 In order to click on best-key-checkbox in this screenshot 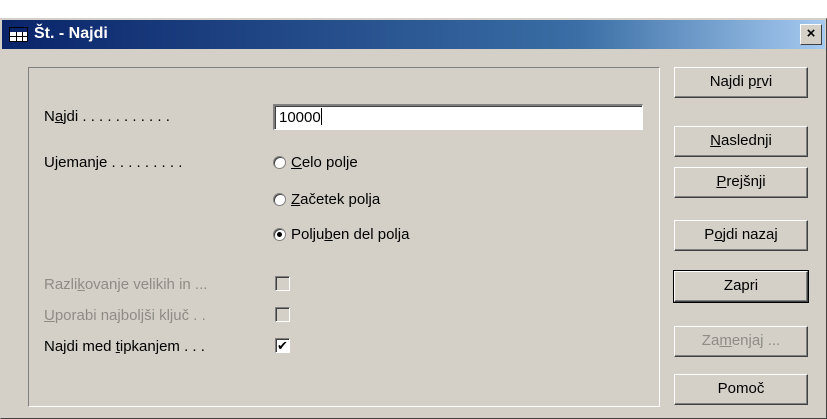, I will do `click(282, 314)`.